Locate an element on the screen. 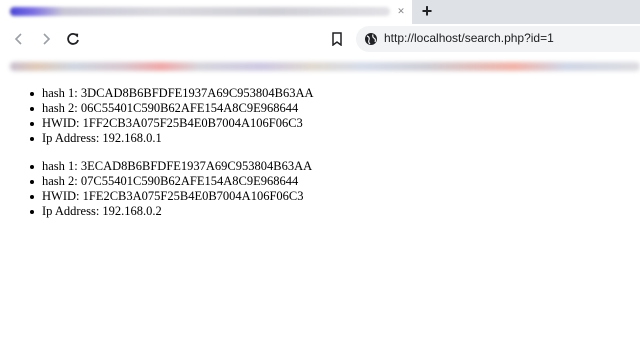 The width and height of the screenshot is (640, 360). reload-icon is located at coordinates (73, 39).